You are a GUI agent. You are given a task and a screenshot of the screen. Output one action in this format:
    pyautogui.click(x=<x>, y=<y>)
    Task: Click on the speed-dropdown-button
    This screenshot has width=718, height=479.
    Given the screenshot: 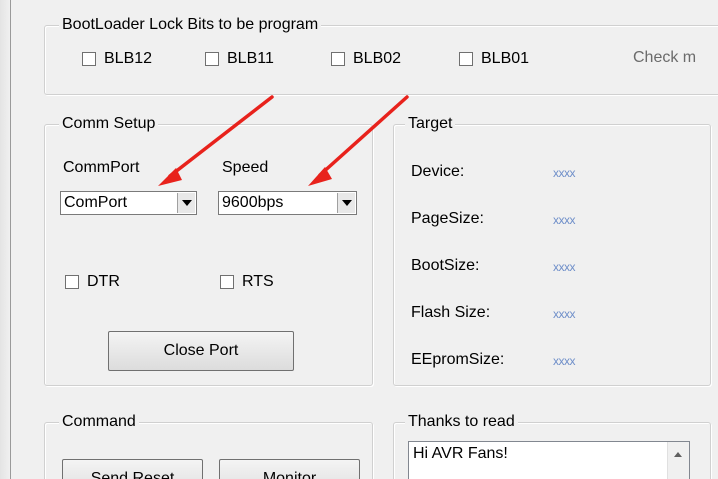 What is the action you would take?
    pyautogui.click(x=346, y=203)
    